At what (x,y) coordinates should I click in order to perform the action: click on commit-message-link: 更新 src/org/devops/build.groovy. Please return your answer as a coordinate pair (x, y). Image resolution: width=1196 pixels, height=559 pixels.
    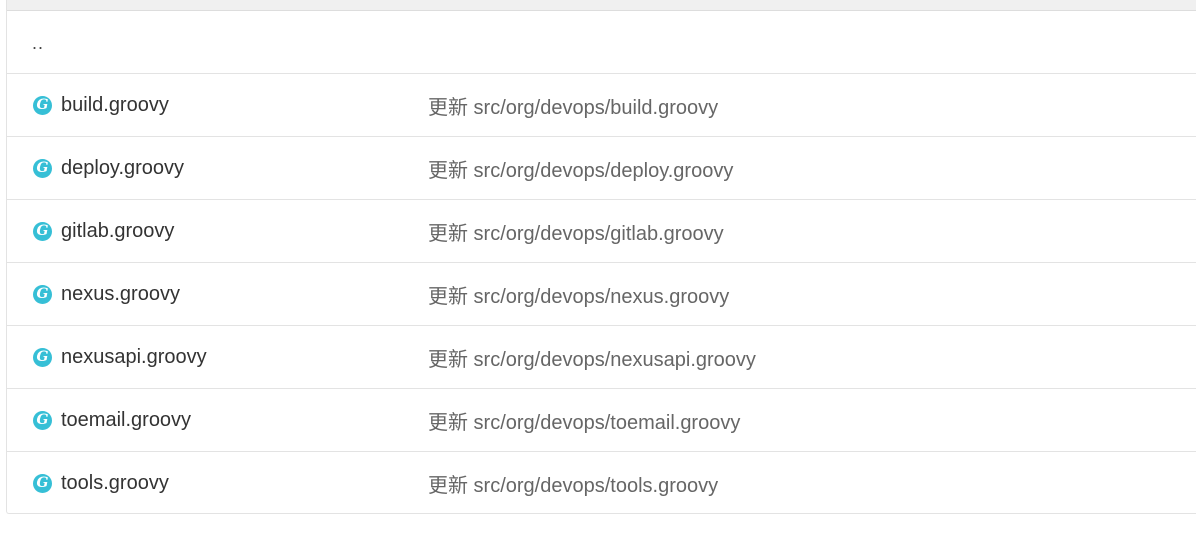
    Looking at the image, I should click on (573, 105).